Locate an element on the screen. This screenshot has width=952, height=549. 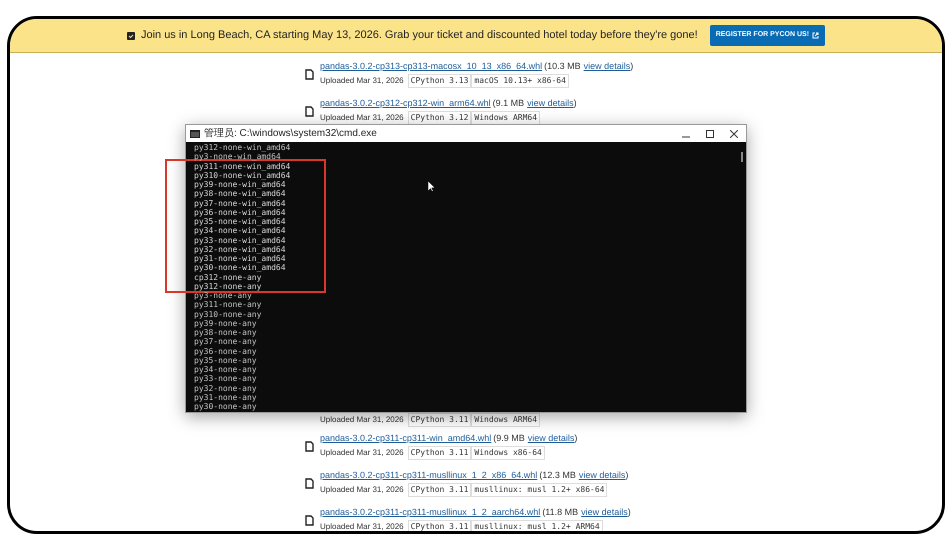
file-link: pandas-3.0.2-cp311-cp311-musllinux_1_2_aarch64.whl is located at coordinates (430, 513).